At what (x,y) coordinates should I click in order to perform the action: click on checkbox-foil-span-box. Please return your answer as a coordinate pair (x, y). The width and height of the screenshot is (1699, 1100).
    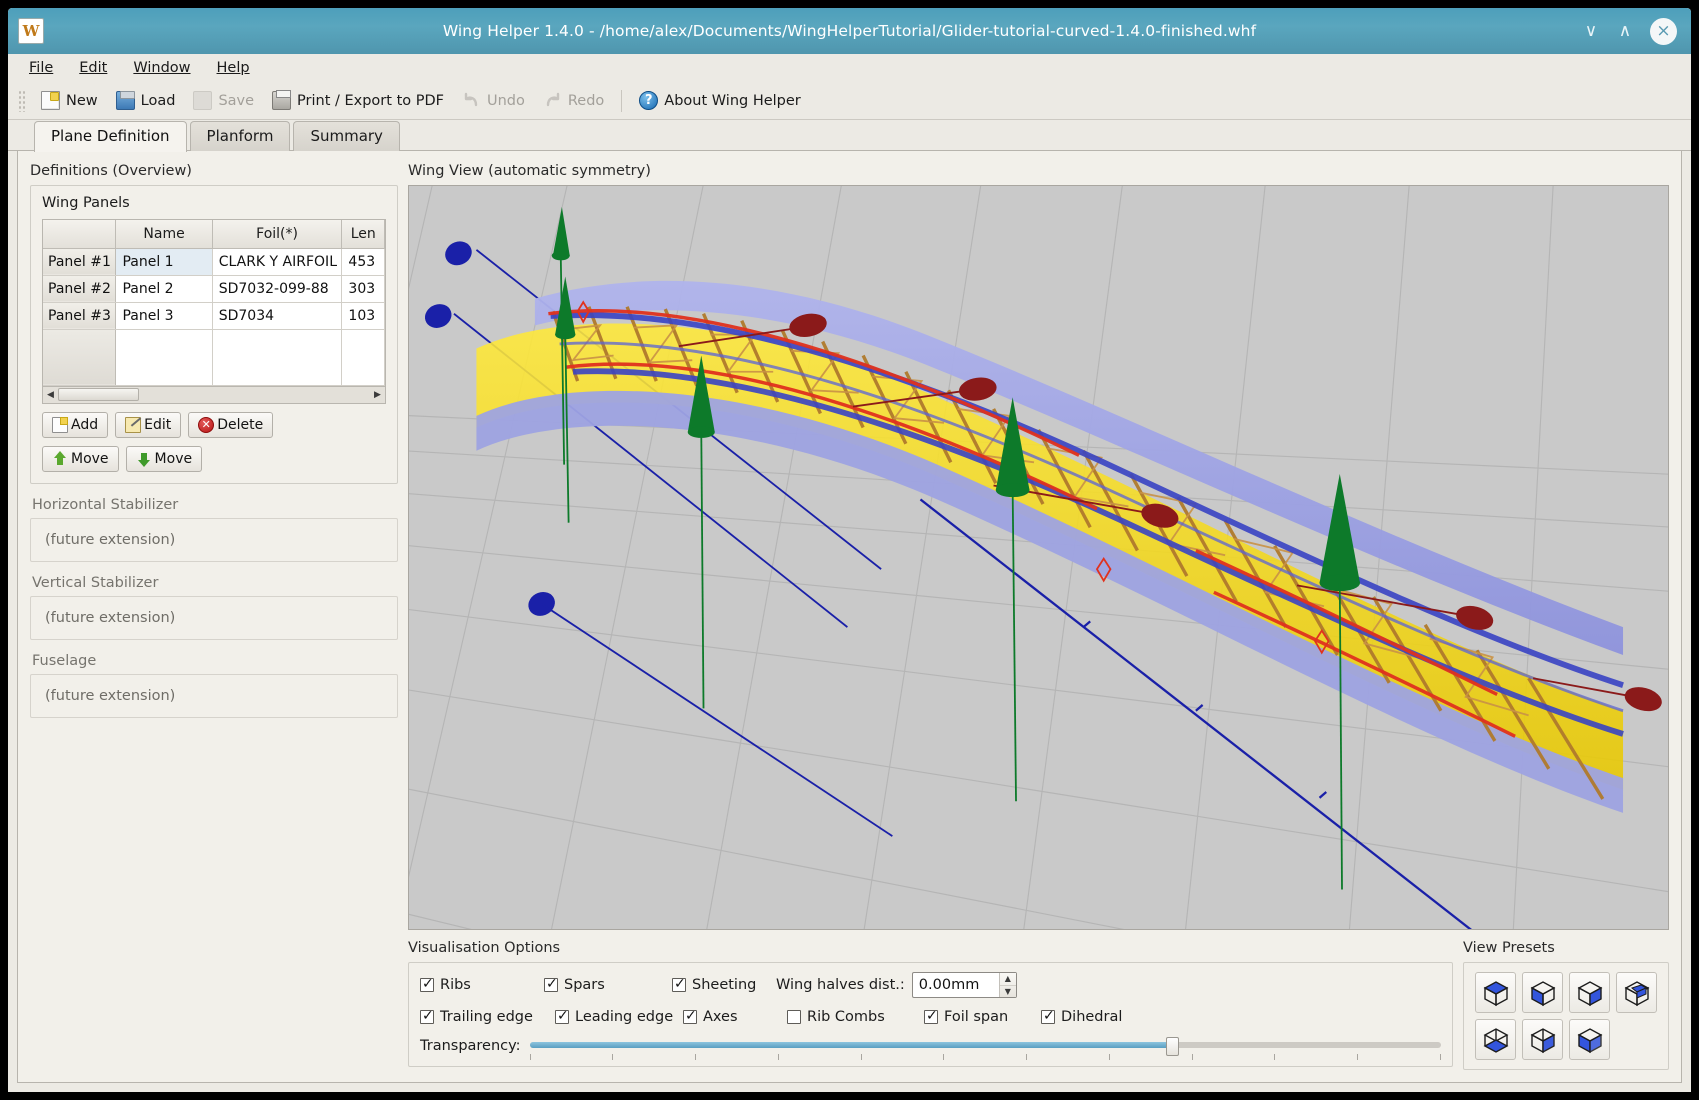
    Looking at the image, I should click on (931, 1016).